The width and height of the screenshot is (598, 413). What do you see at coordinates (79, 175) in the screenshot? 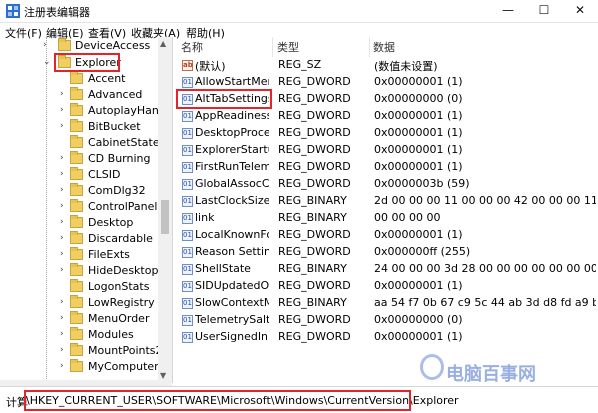
I see `tree-item-clsid: › CLSID` at bounding box center [79, 175].